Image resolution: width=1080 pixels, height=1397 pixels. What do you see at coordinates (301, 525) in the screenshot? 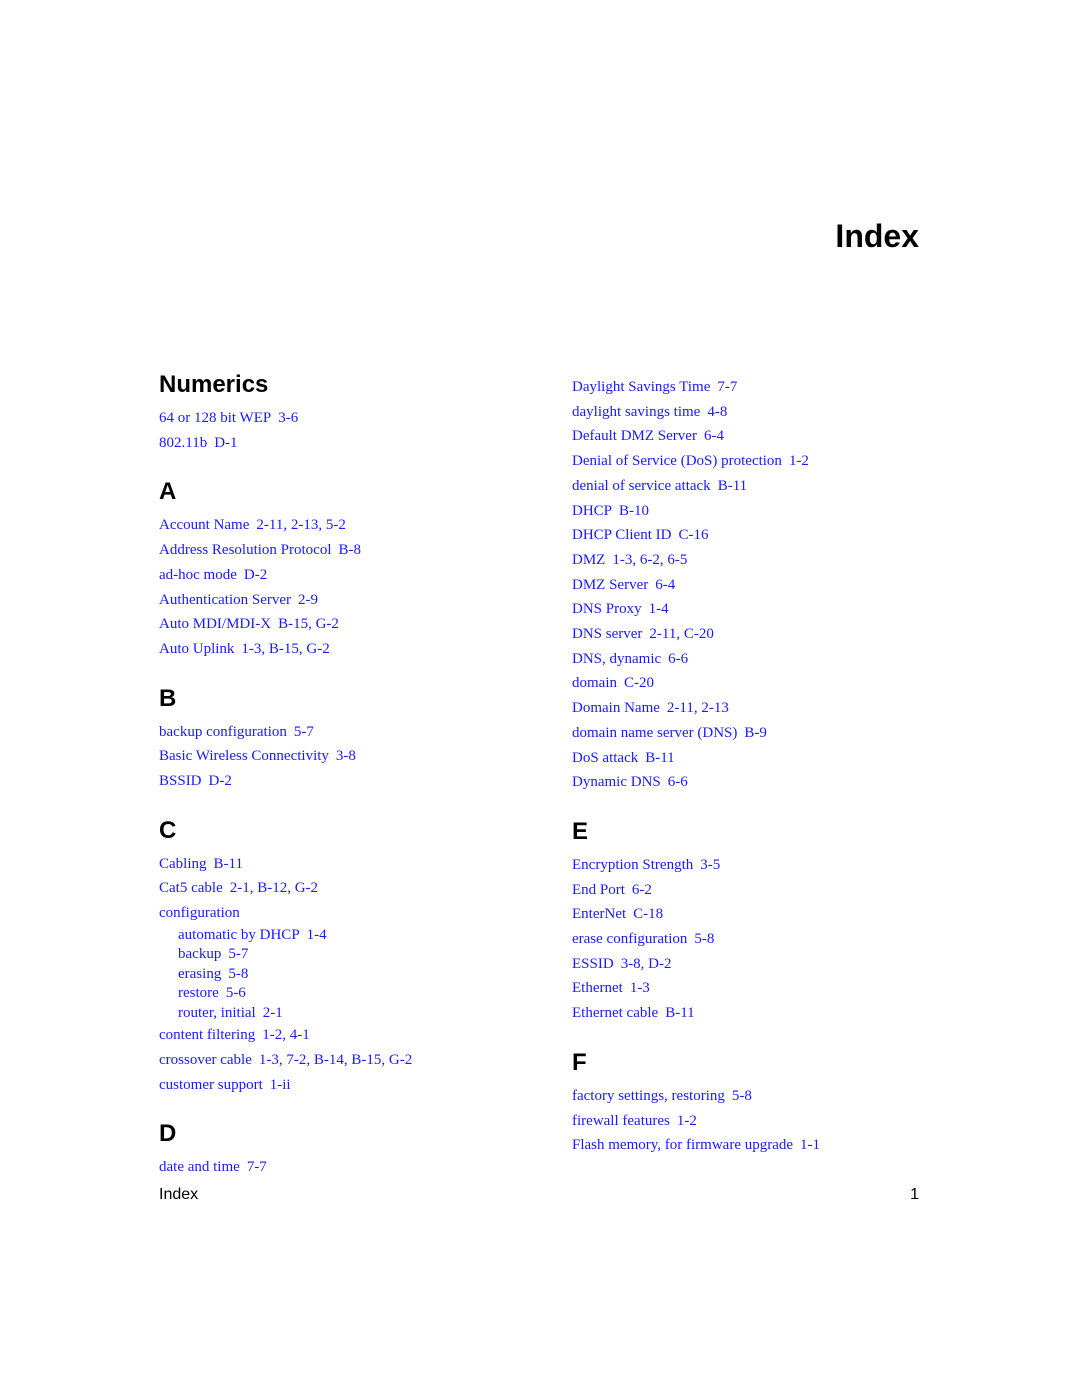
I see `entry-pages: 2-11, 2-13, 5-2` at bounding box center [301, 525].